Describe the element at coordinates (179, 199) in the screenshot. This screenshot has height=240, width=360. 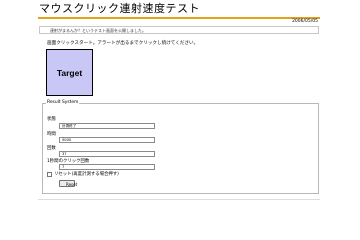
I see `bottom-divider` at that location.